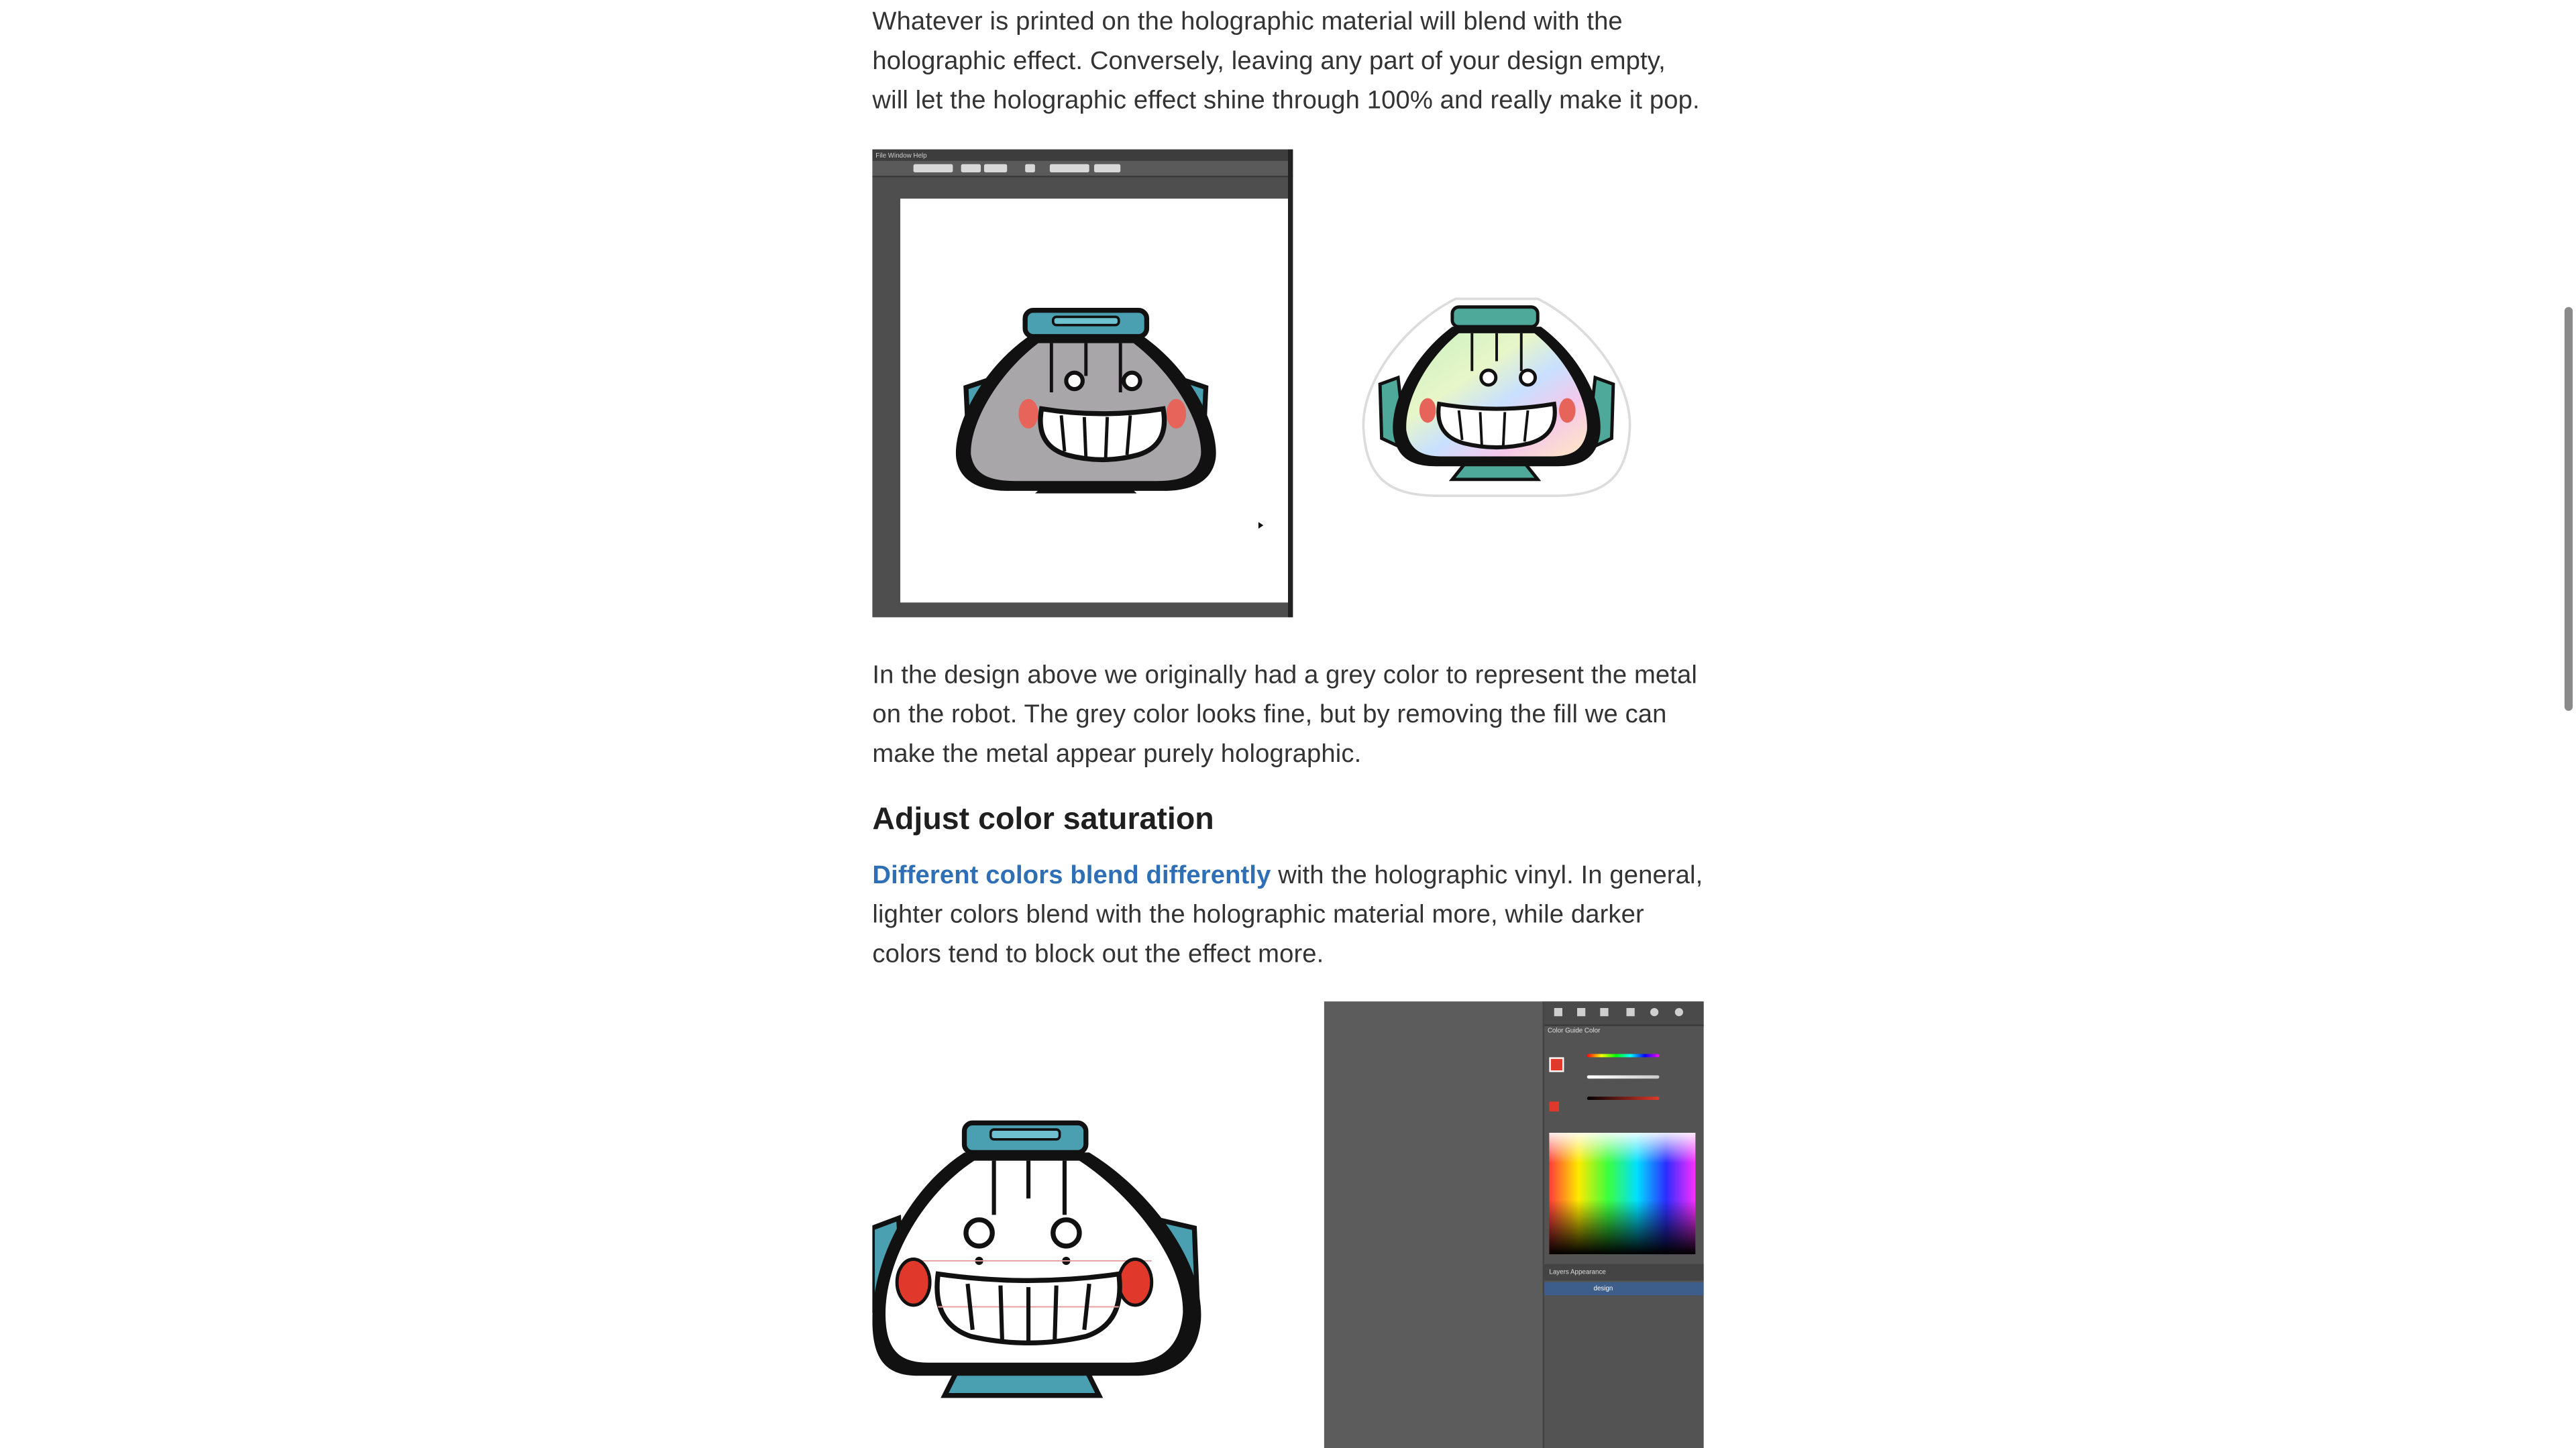 Image resolution: width=2576 pixels, height=1448 pixels. I want to click on section-heading-adjust-saturation: Adjust color saturation, so click(1043, 820).